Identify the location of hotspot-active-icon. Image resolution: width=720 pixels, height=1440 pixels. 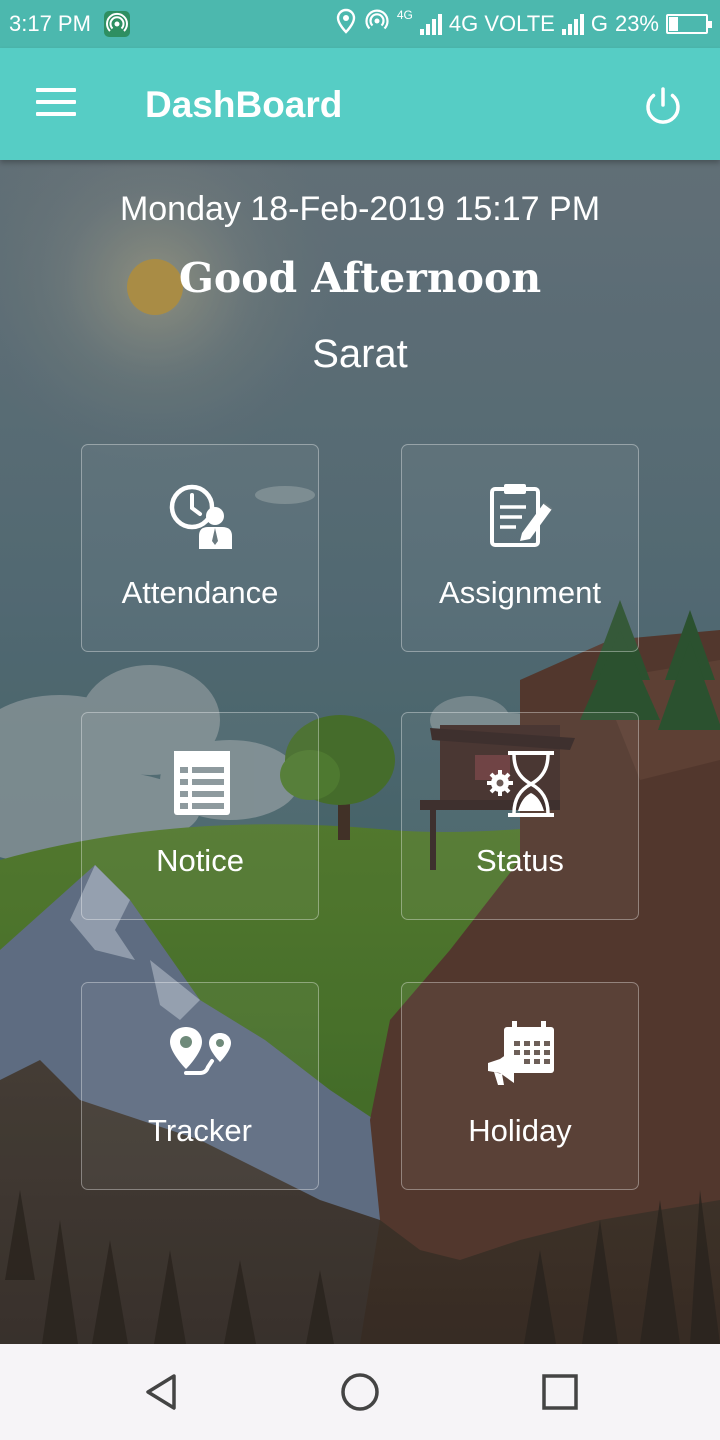
(377, 24).